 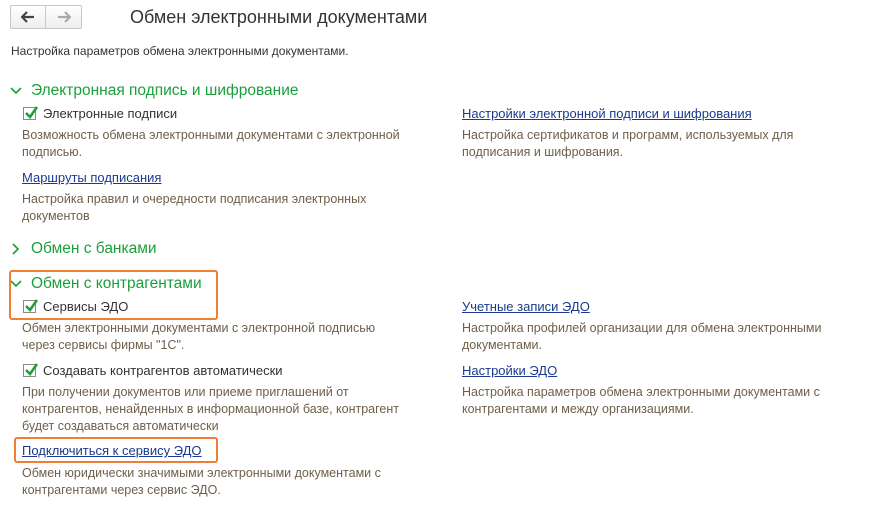 I want to click on forward-button, so click(x=64, y=17).